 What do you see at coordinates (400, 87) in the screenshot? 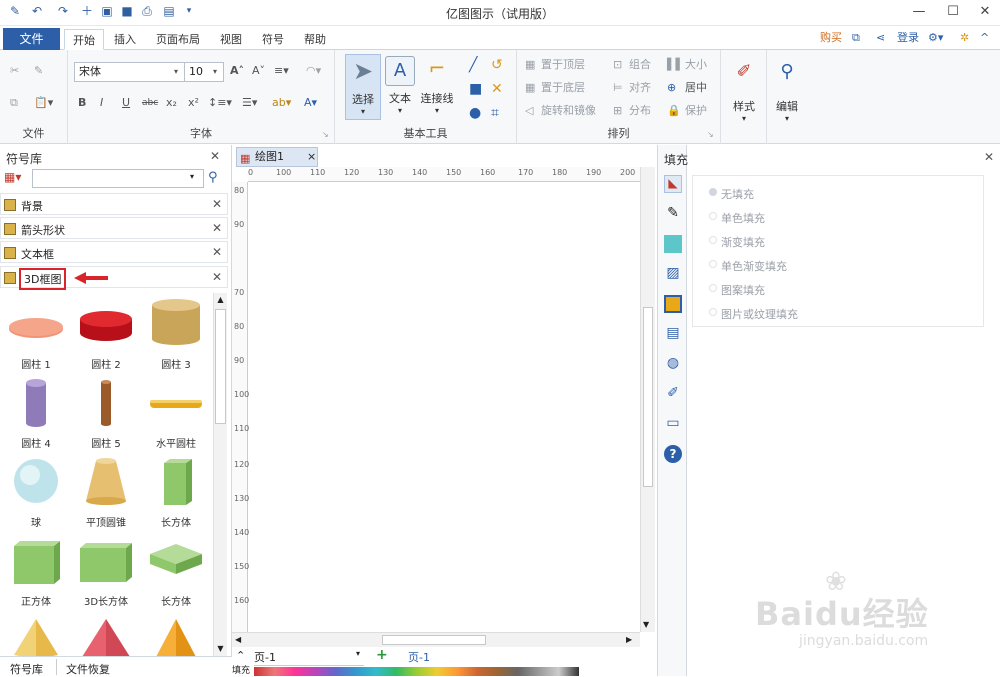
I see `text-tool-button: A 文本 ▾` at bounding box center [400, 87].